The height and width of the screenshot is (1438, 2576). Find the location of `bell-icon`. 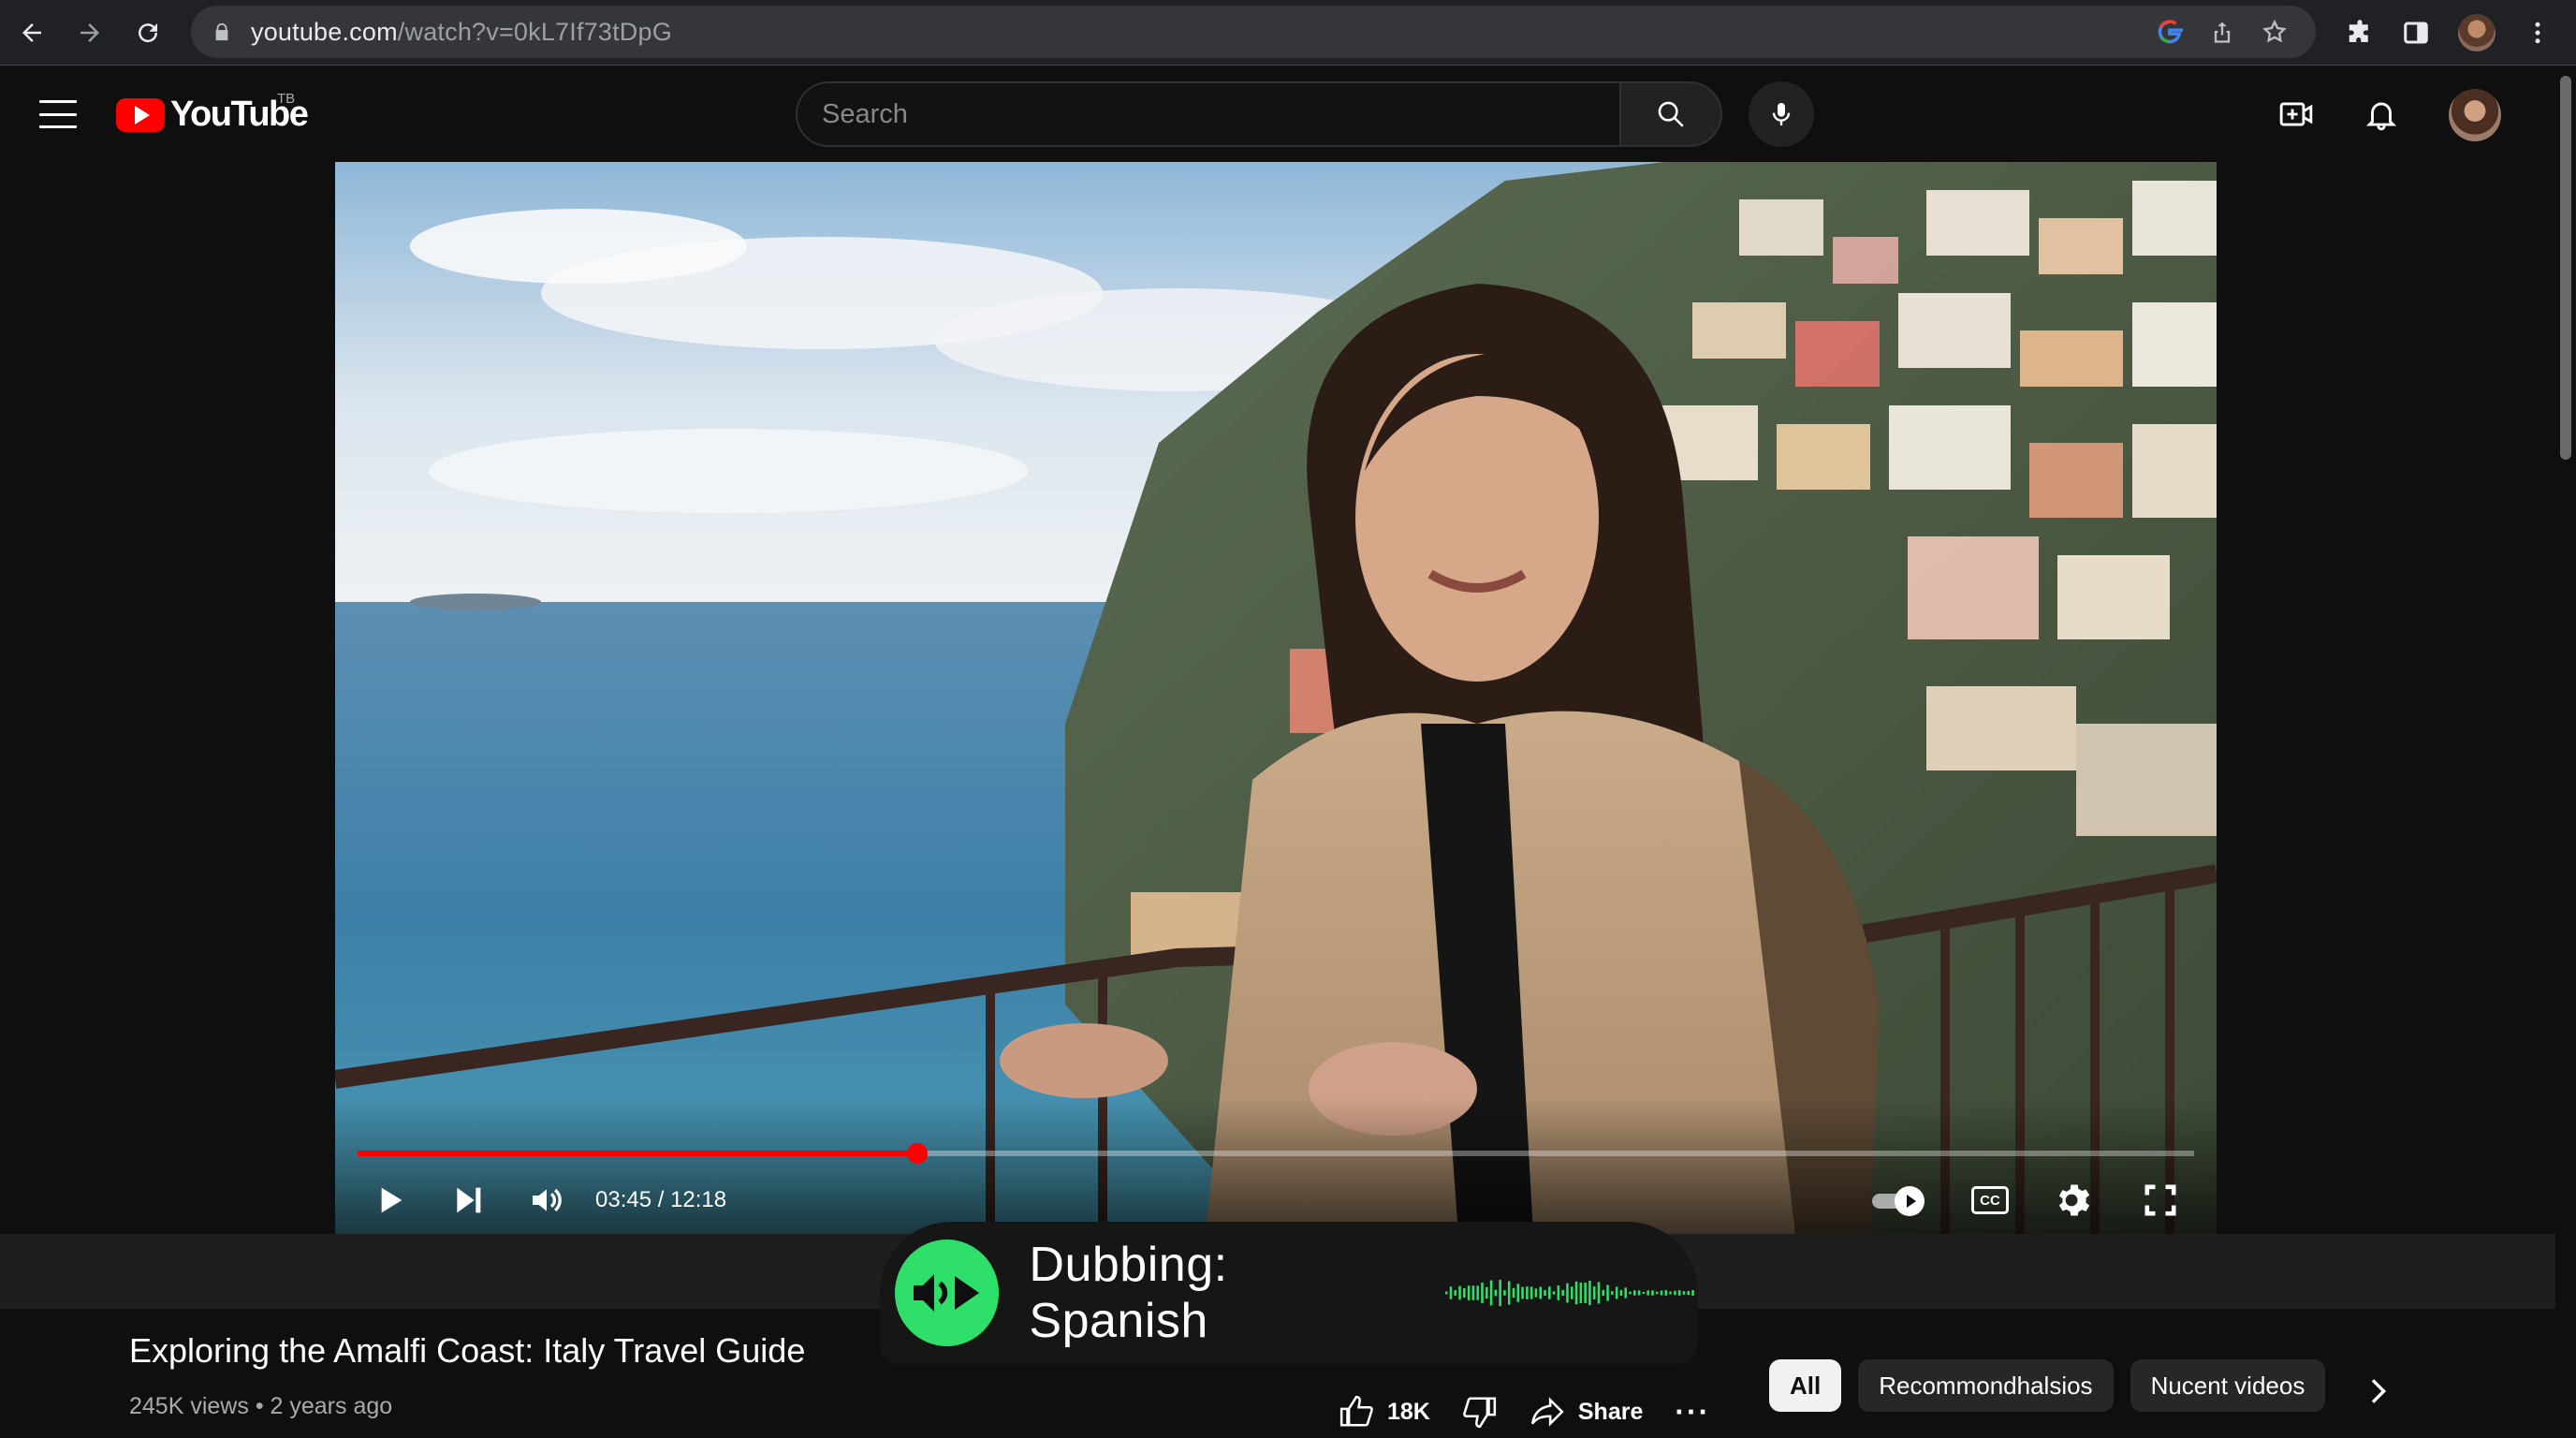

bell-icon is located at coordinates (2381, 116).